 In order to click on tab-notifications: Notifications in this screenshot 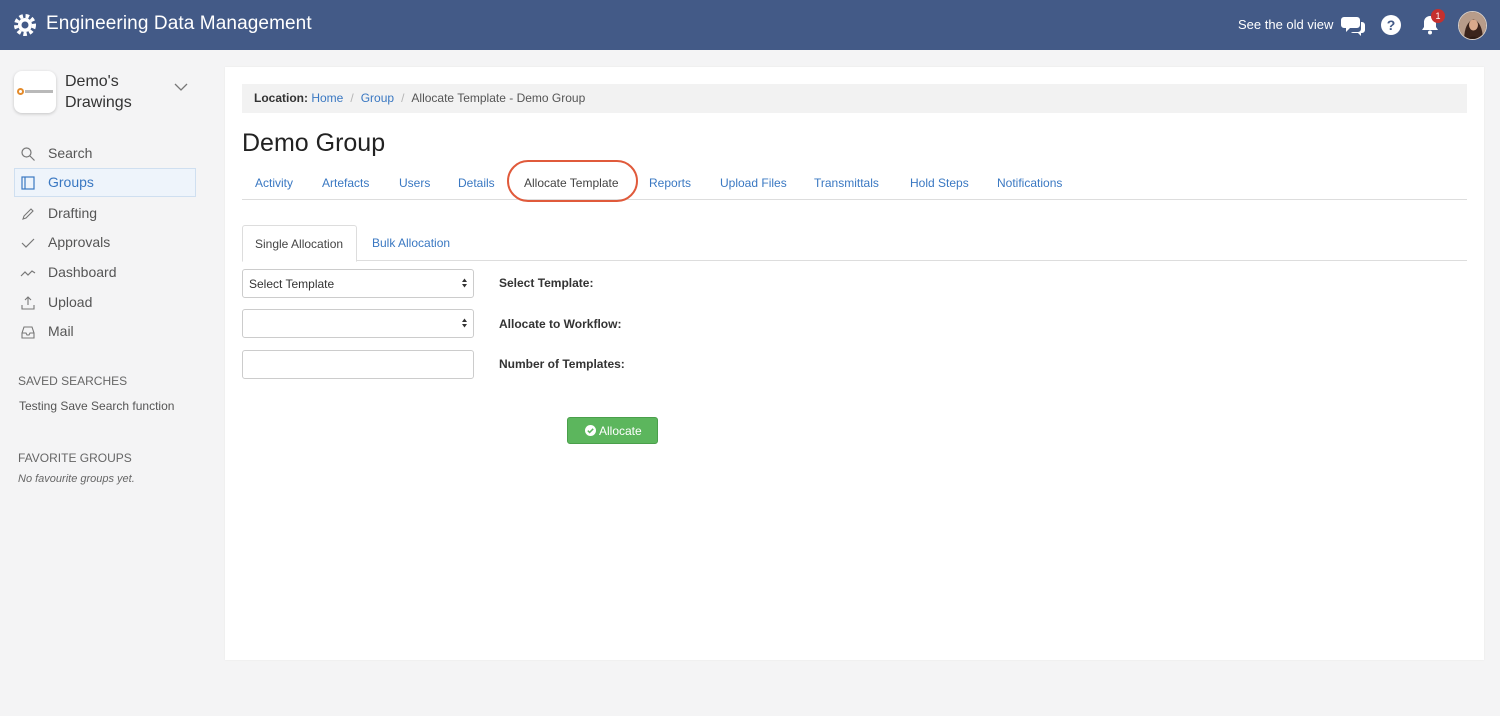, I will do `click(1029, 183)`.